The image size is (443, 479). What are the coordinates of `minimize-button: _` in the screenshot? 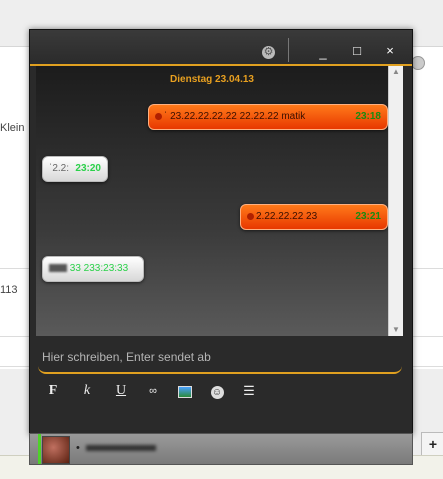 It's located at (323, 53).